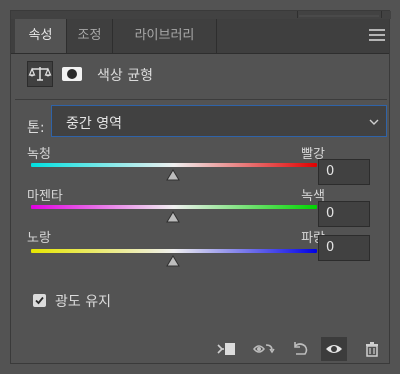 The width and height of the screenshot is (400, 374). I want to click on checkmark-icon, so click(39, 300).